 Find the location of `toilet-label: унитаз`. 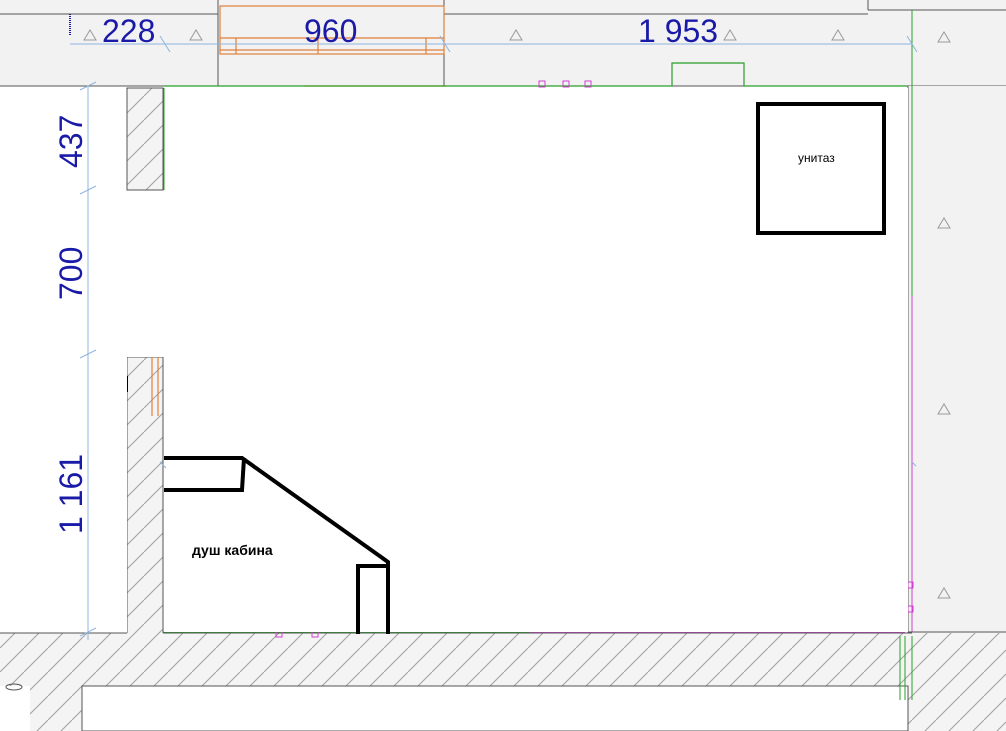

toilet-label: унитаз is located at coordinates (816, 158).